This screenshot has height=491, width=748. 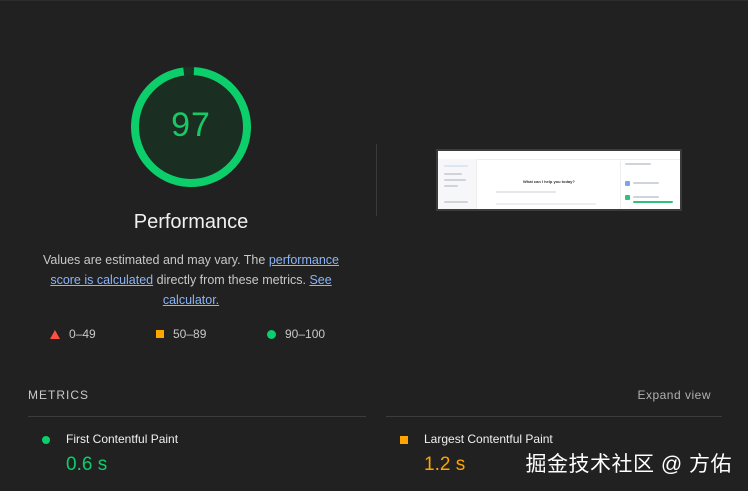 What do you see at coordinates (488, 439) in the screenshot?
I see `metric-name: Largest Contentful Paint` at bounding box center [488, 439].